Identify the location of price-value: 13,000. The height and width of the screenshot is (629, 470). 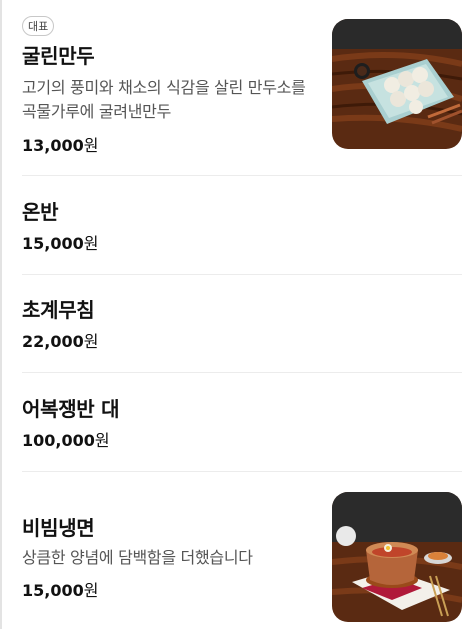
(53, 145).